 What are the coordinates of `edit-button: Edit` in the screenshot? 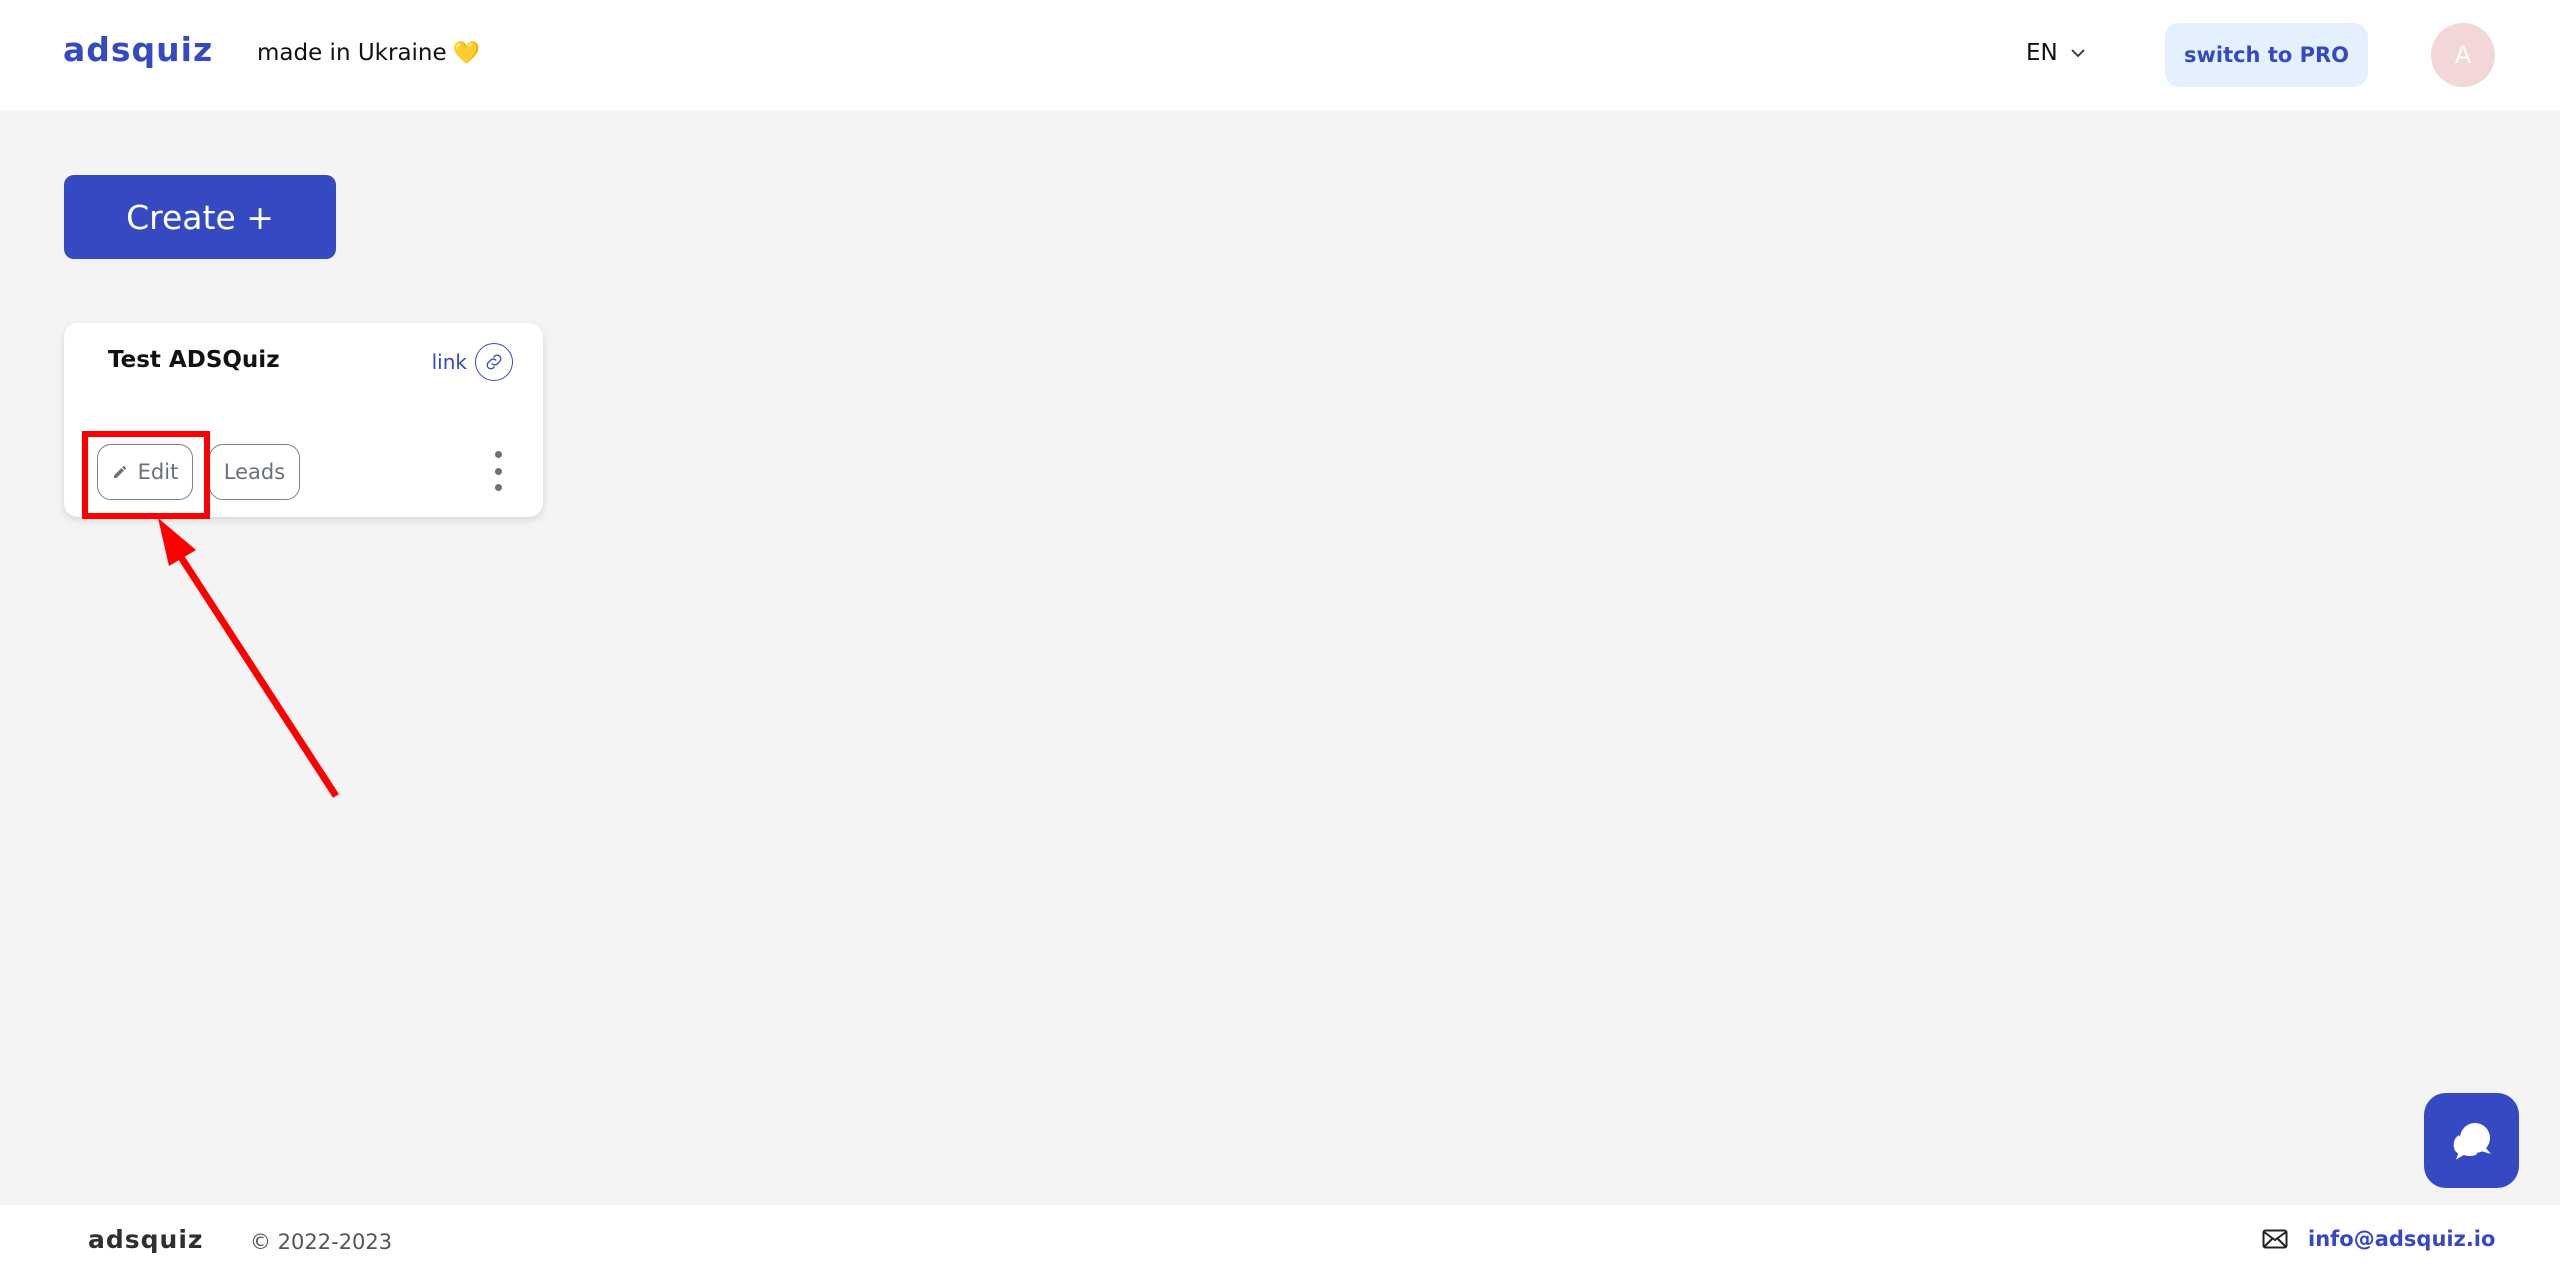 It's located at (145, 472).